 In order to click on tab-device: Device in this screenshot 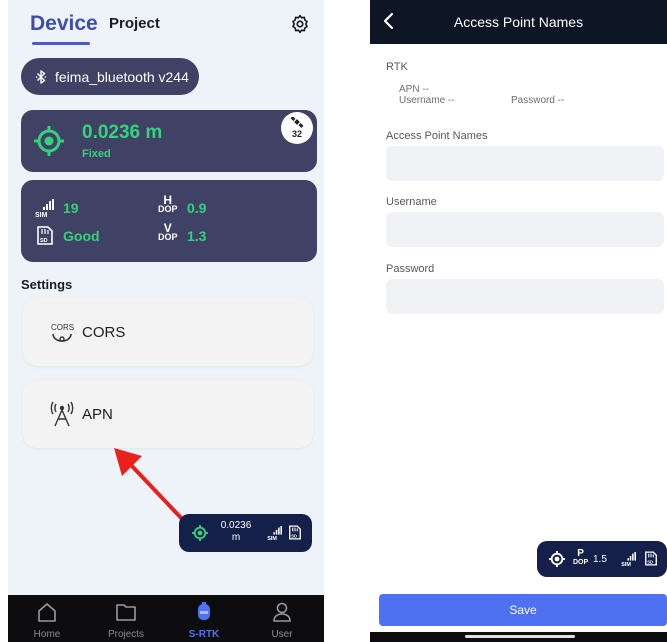, I will do `click(64, 24)`.